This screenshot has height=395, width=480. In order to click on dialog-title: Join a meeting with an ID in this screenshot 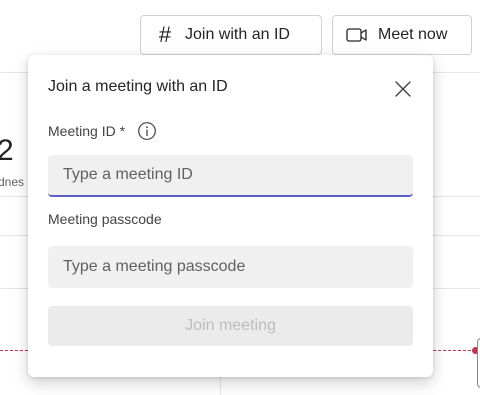, I will do `click(138, 86)`.